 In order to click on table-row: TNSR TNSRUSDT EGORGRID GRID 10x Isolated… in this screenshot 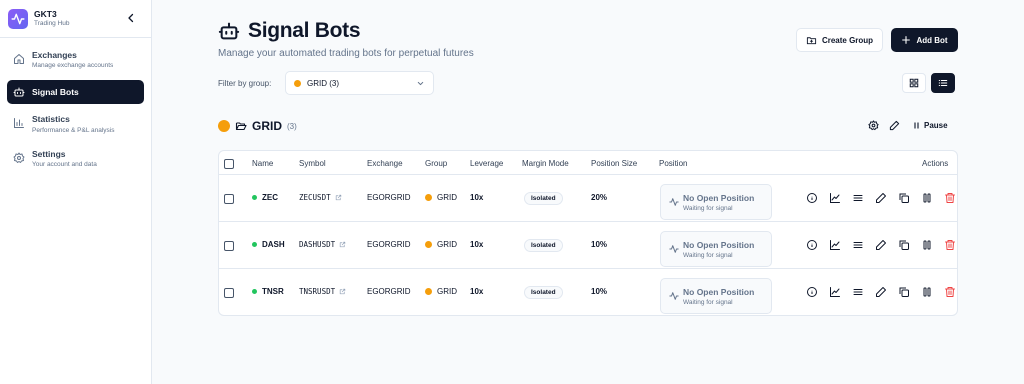, I will do `click(588, 292)`.